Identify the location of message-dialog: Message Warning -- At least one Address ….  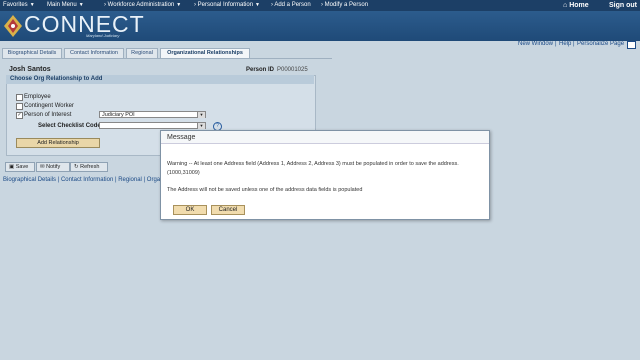
(325, 175).